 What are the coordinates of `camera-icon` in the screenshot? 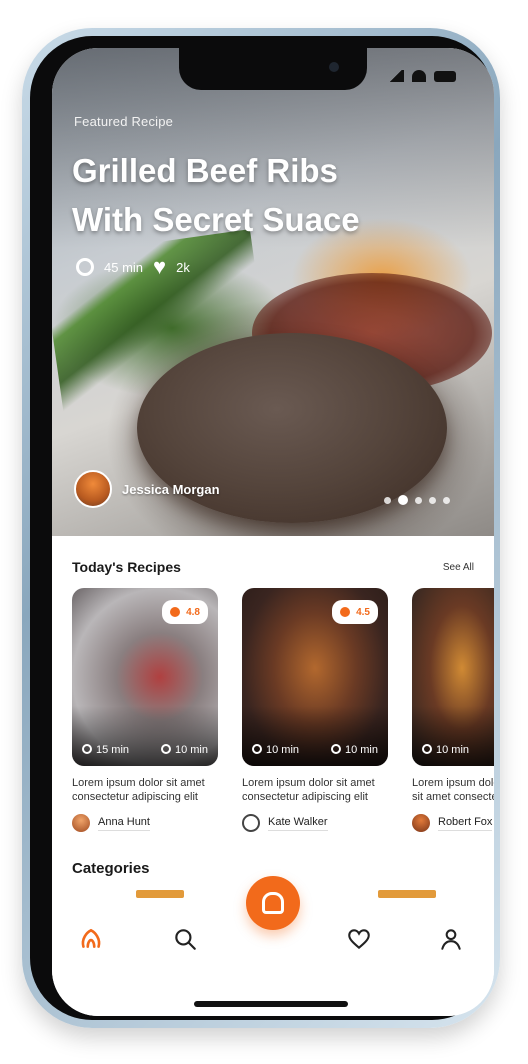 It's located at (334, 67).